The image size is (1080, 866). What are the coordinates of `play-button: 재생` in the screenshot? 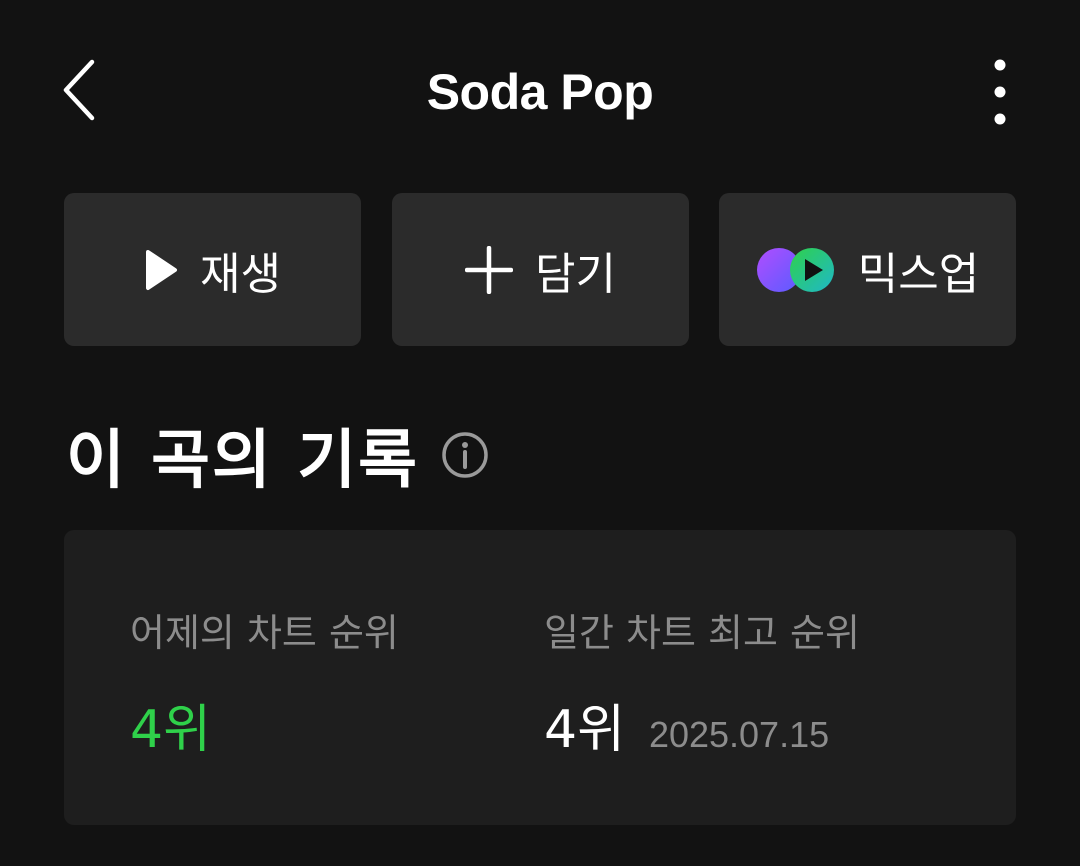 It's located at (212, 269).